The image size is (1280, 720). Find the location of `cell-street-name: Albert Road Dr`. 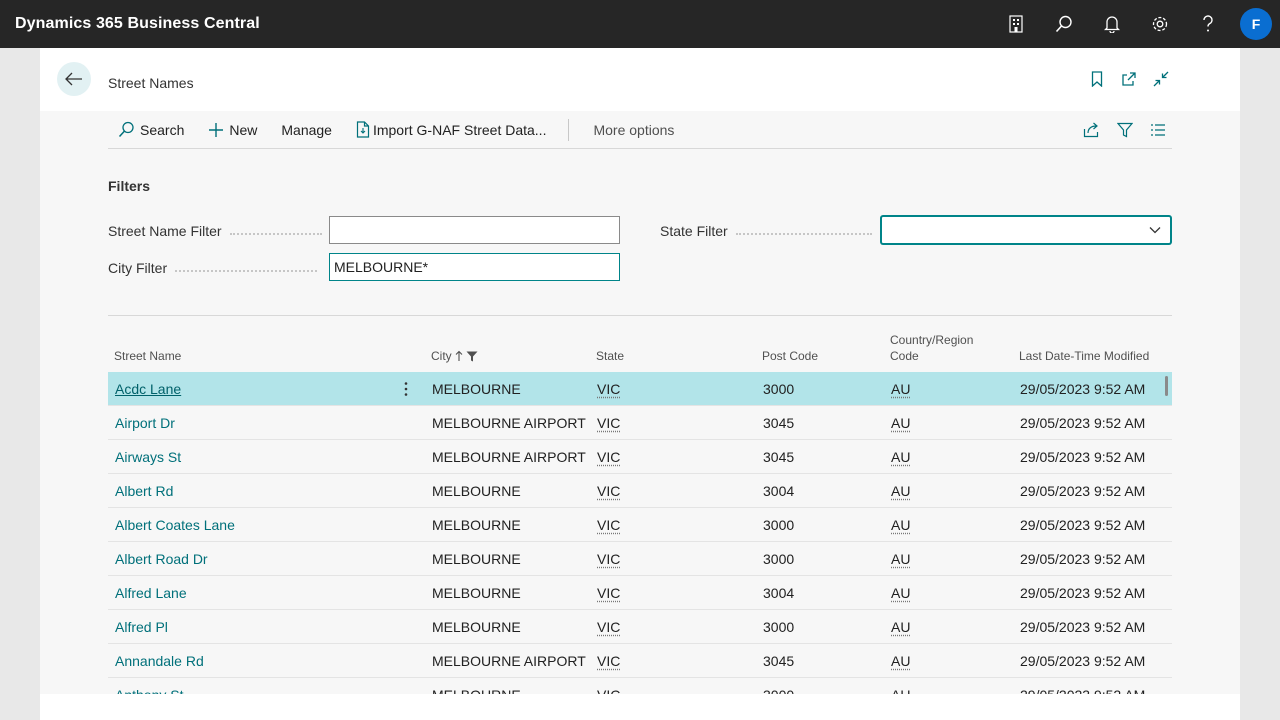

cell-street-name: Albert Road Dr is located at coordinates (161, 559).